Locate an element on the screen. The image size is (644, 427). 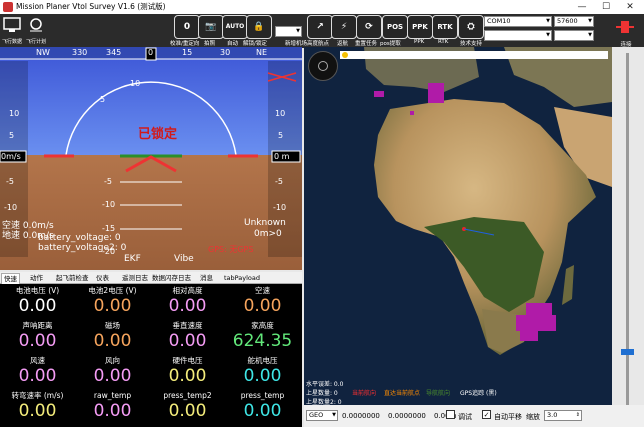
status-cell: 空速 0.00 is located at coordinates (262, 301).